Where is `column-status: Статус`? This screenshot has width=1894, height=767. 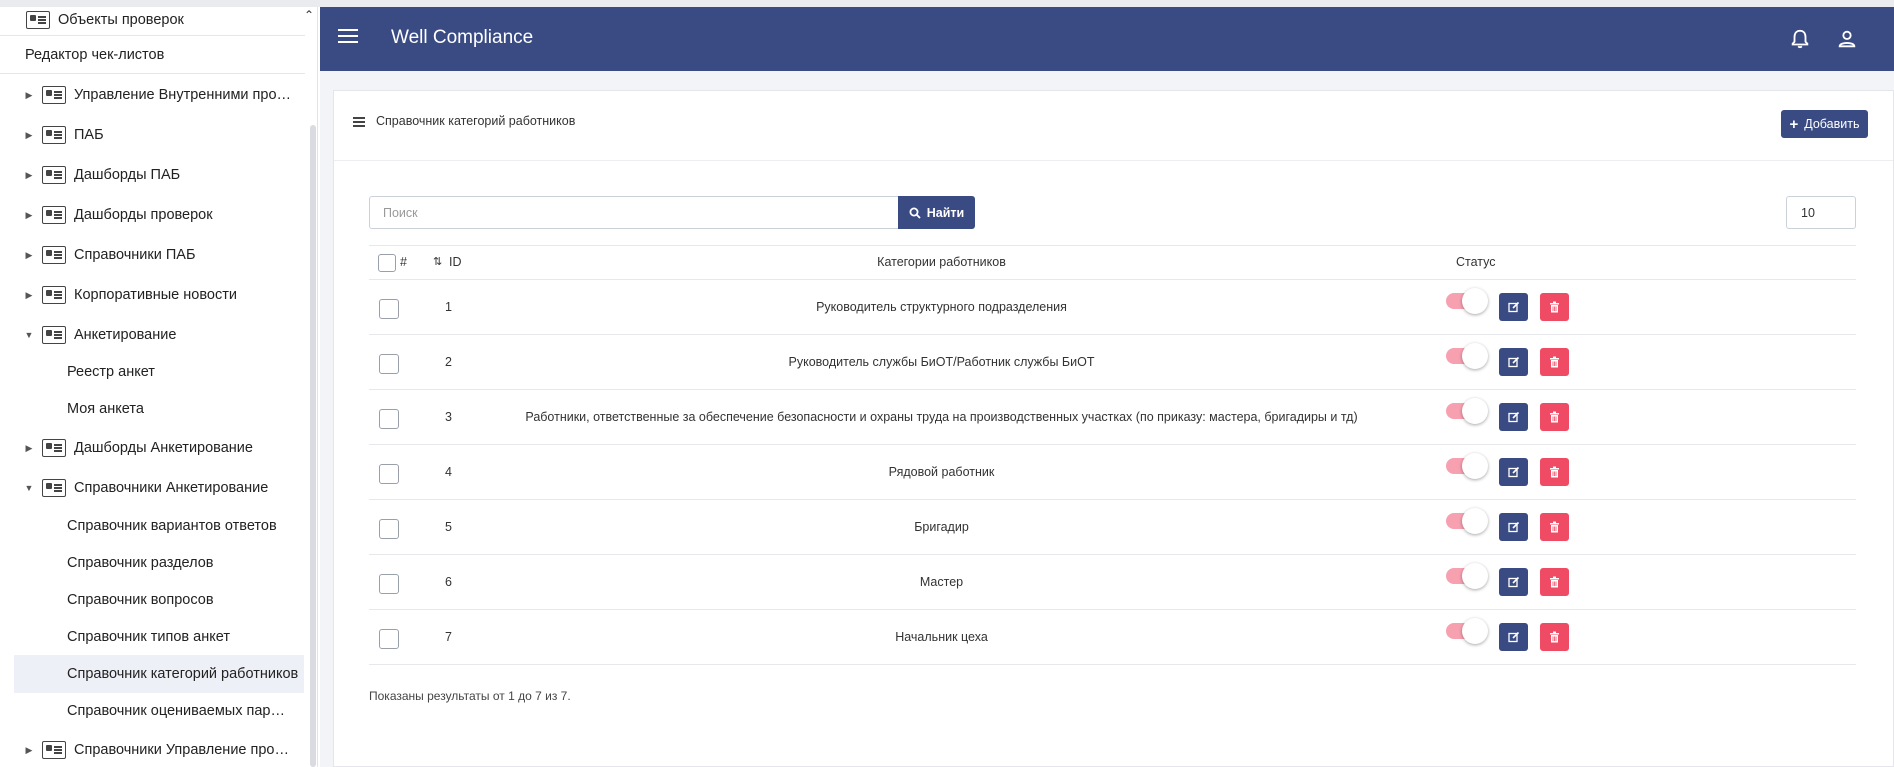 column-status: Статус is located at coordinates (1476, 262).